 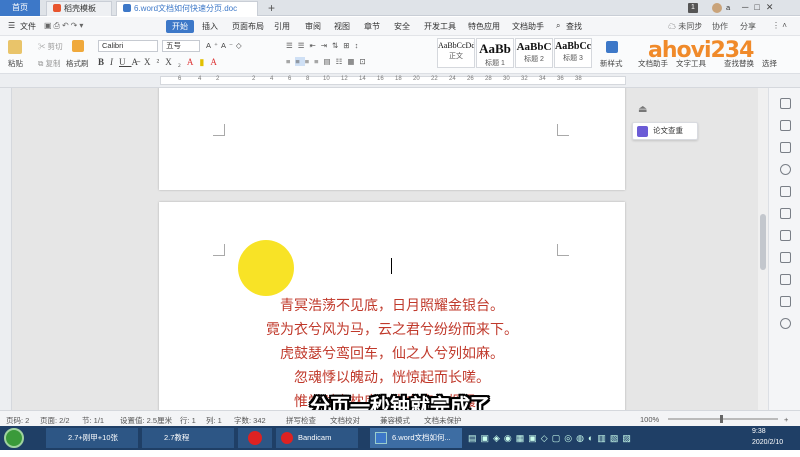 I want to click on new-style-icon, so click(x=612, y=47).